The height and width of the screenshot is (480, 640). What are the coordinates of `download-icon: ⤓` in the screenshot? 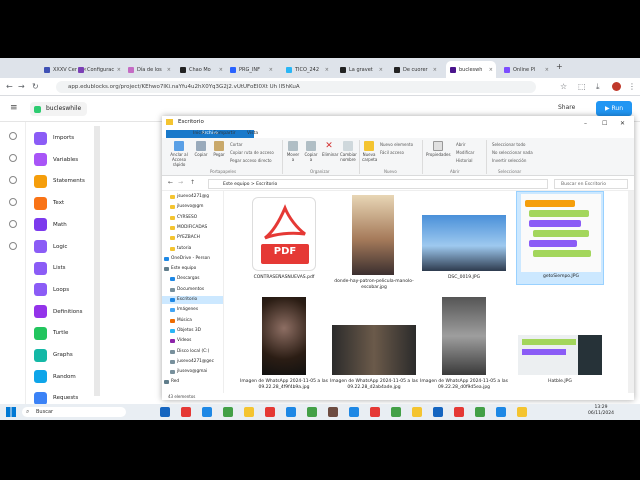 It's located at (598, 87).